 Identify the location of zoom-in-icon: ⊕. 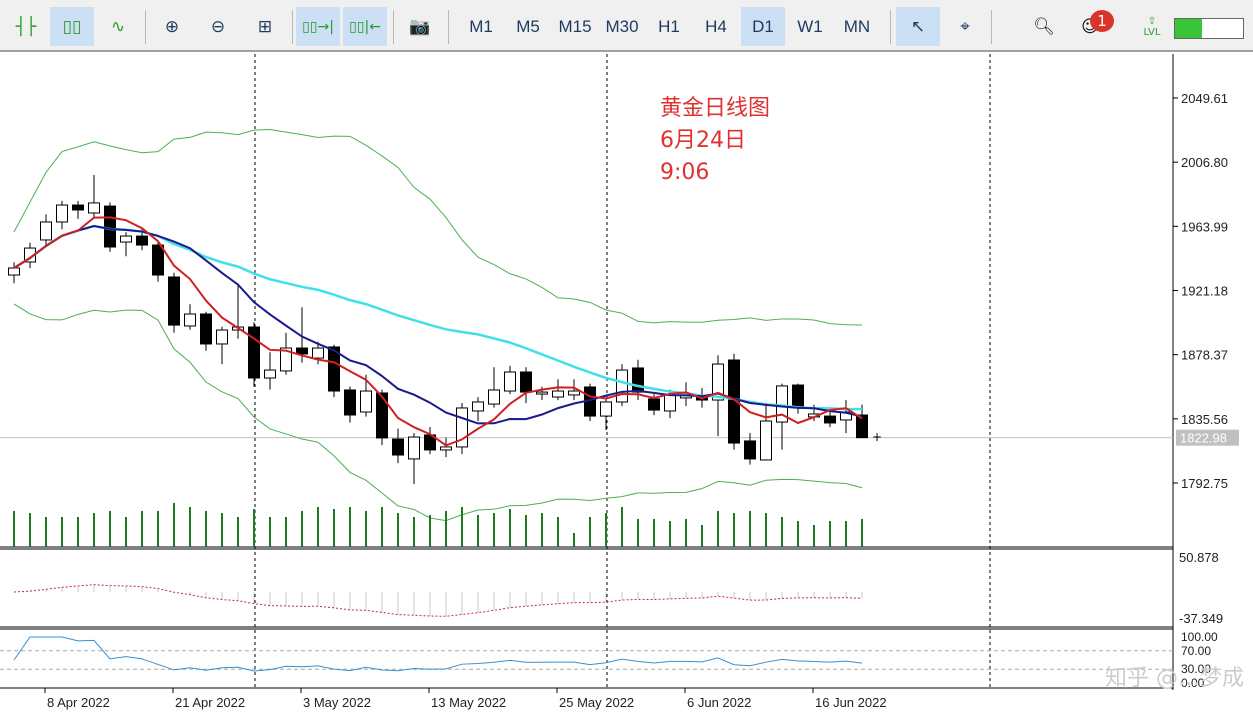
(172, 26).